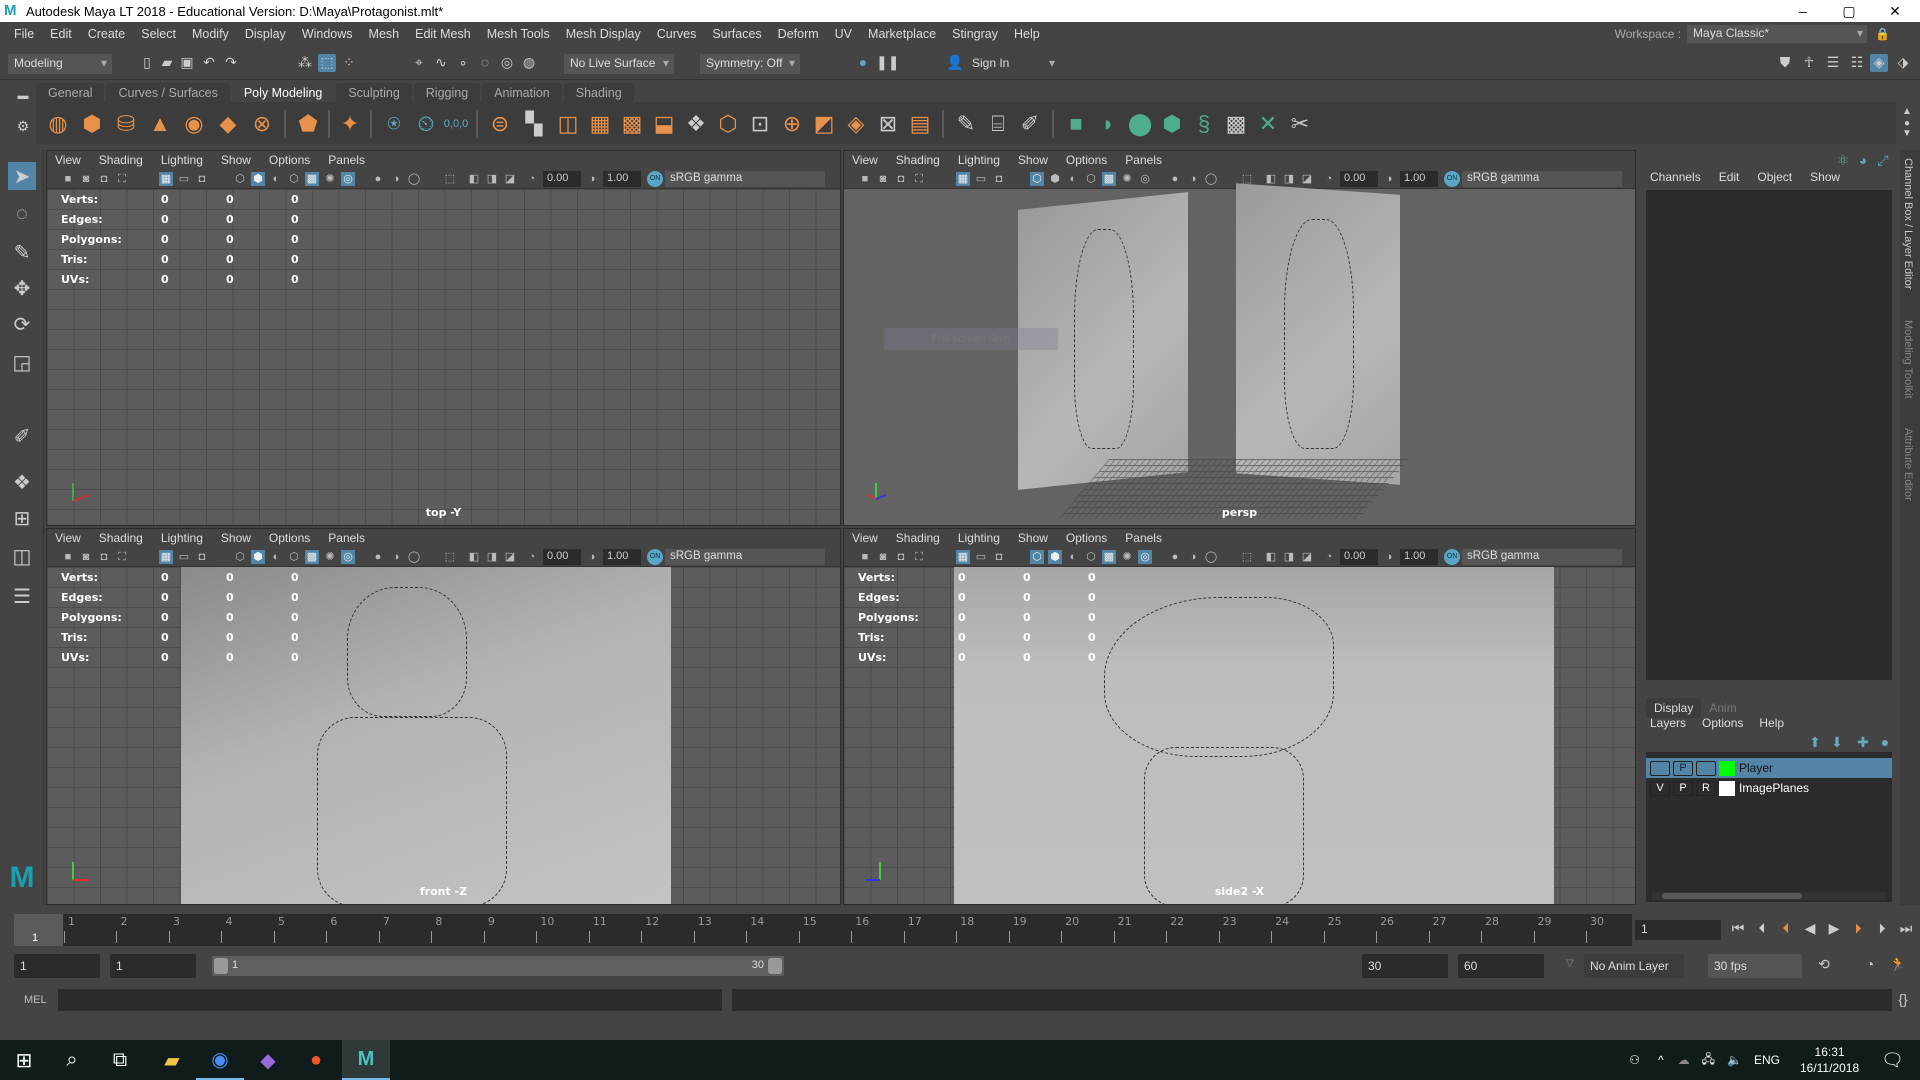 The image size is (1920, 1080). I want to click on poly-plane-icon: ◆, so click(228, 124).